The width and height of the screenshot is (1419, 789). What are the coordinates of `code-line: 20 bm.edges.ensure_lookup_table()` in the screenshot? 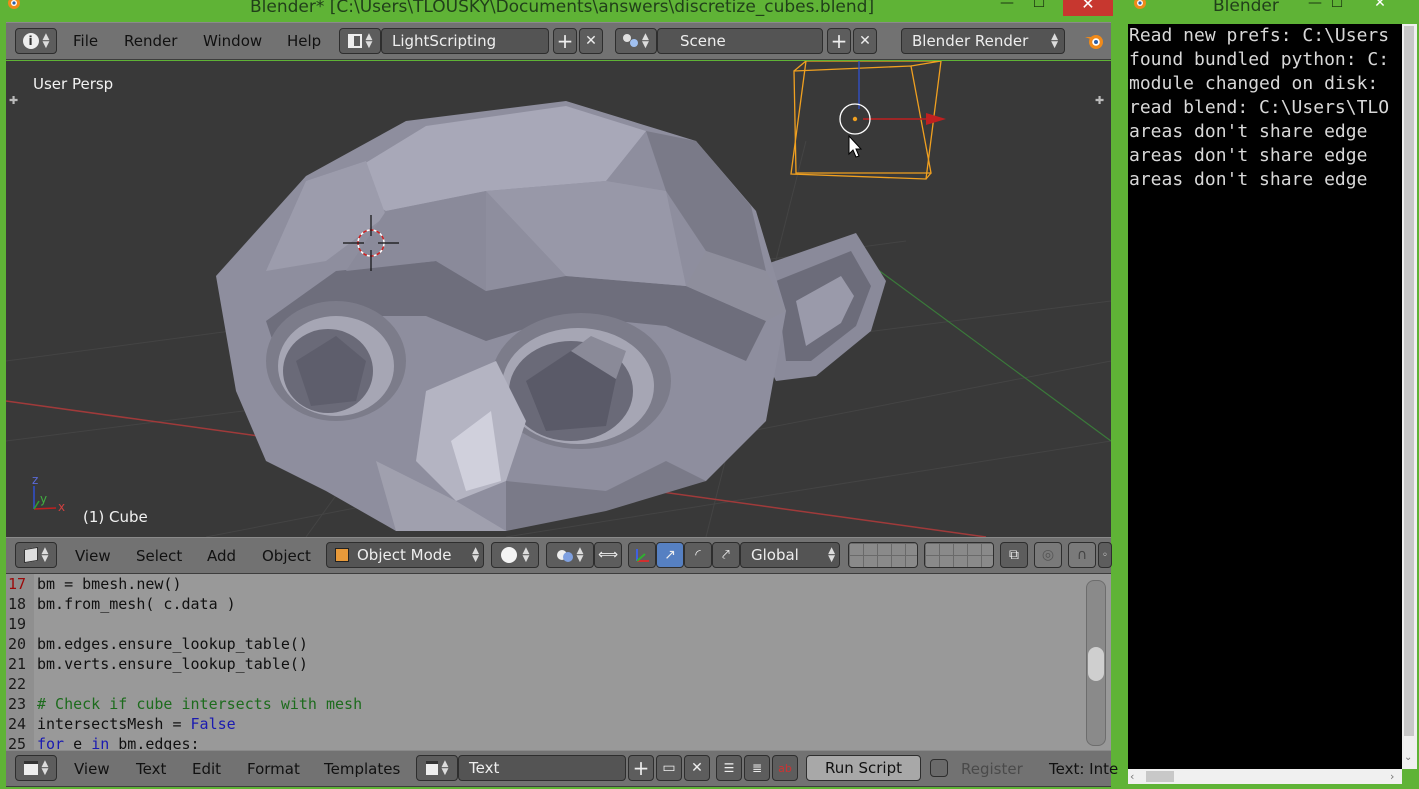 It's located at (546, 644).